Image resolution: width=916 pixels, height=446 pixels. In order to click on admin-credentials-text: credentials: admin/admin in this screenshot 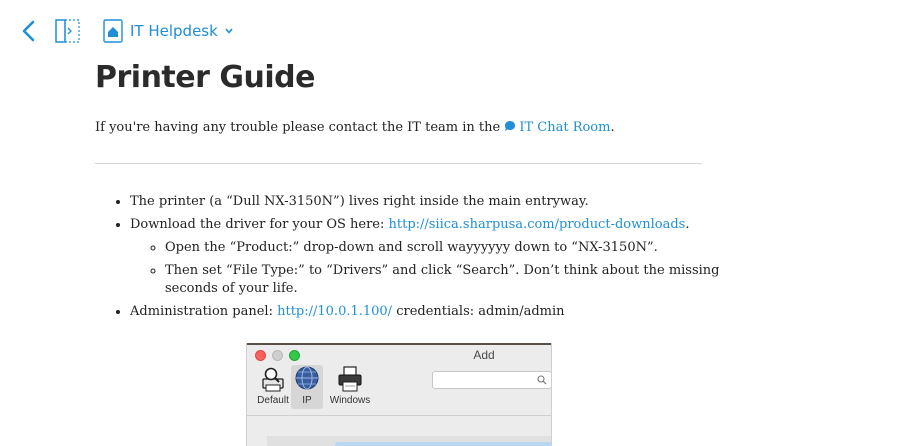, I will do `click(478, 311)`.